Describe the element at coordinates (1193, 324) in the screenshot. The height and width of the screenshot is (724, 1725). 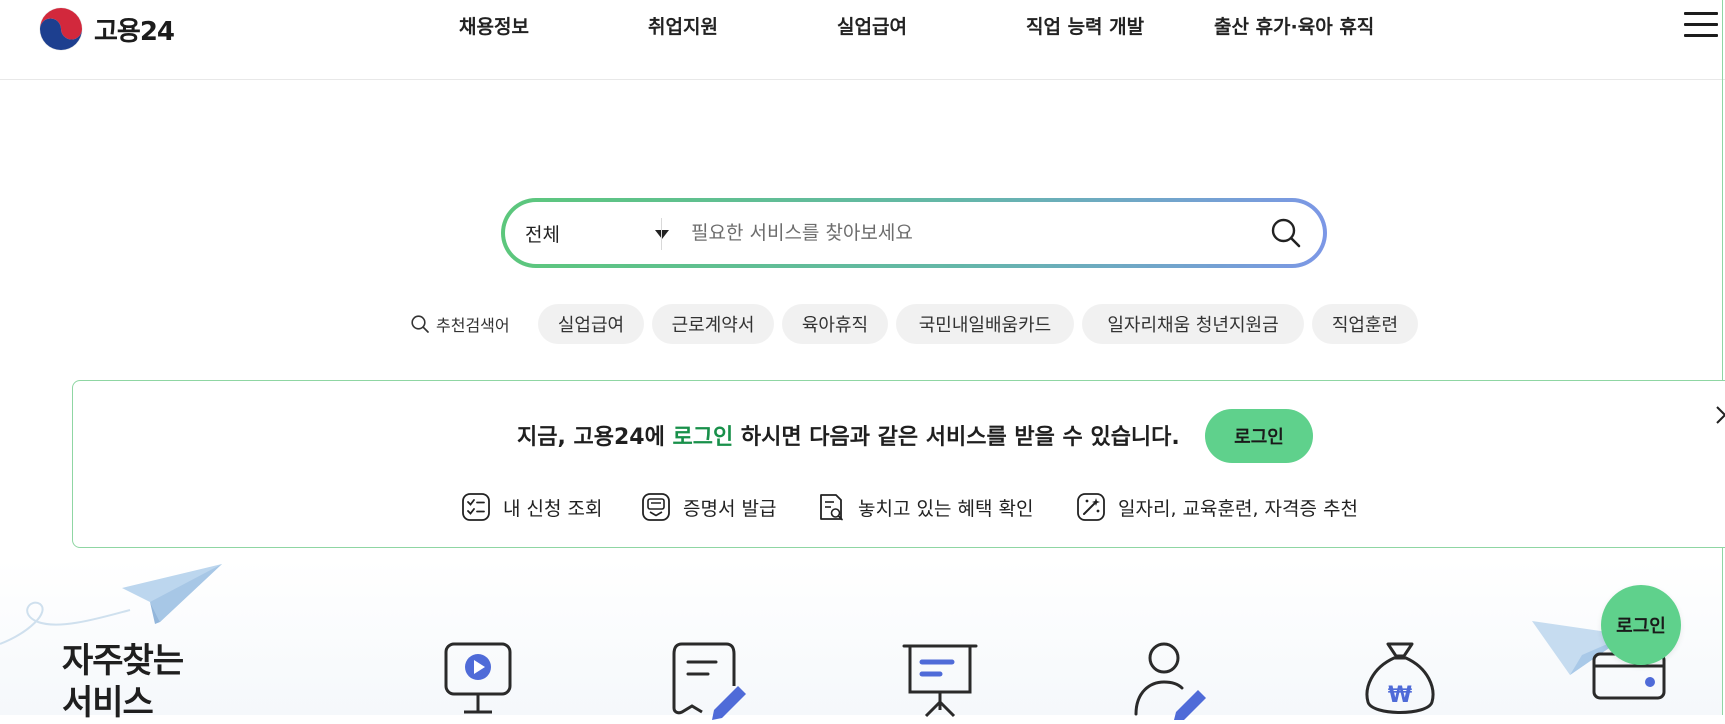
I see `keyword-chip: 일자리채움 청년지원금` at that location.